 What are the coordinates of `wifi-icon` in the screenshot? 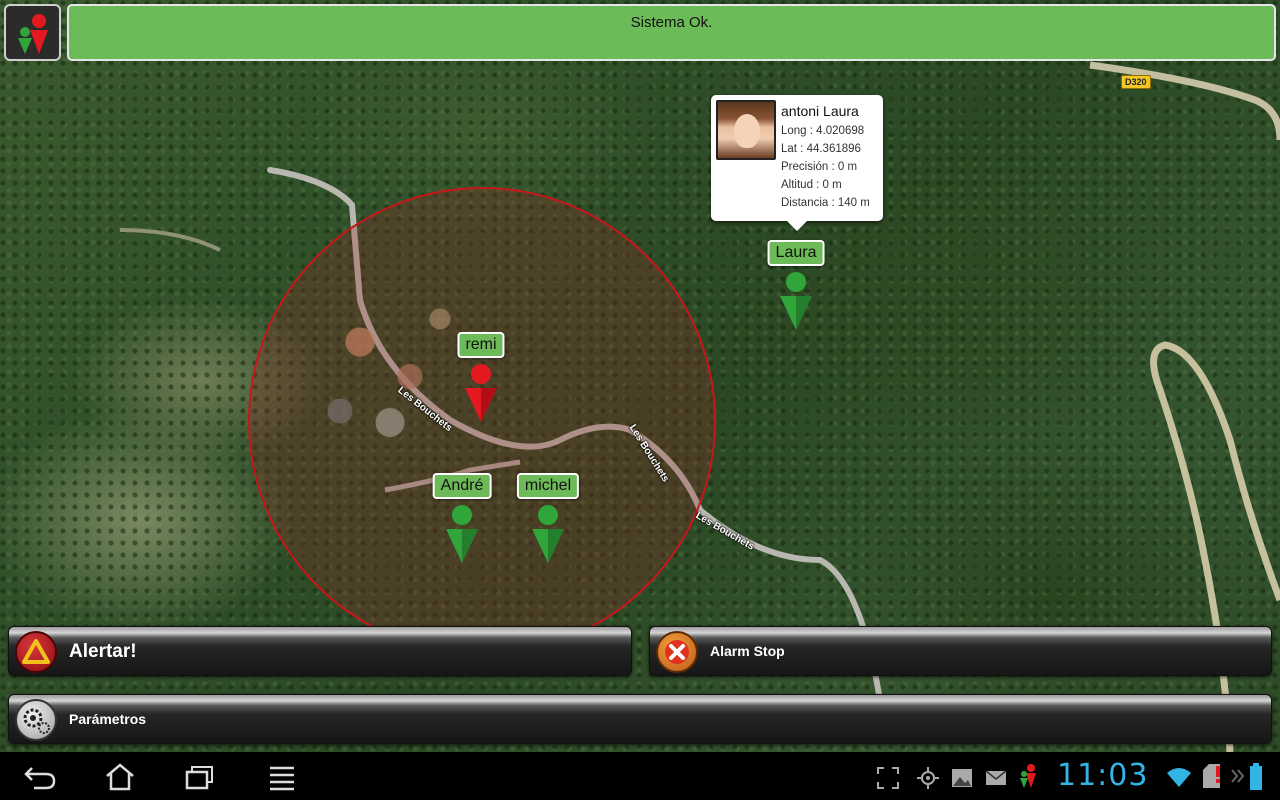 It's located at (1179, 777).